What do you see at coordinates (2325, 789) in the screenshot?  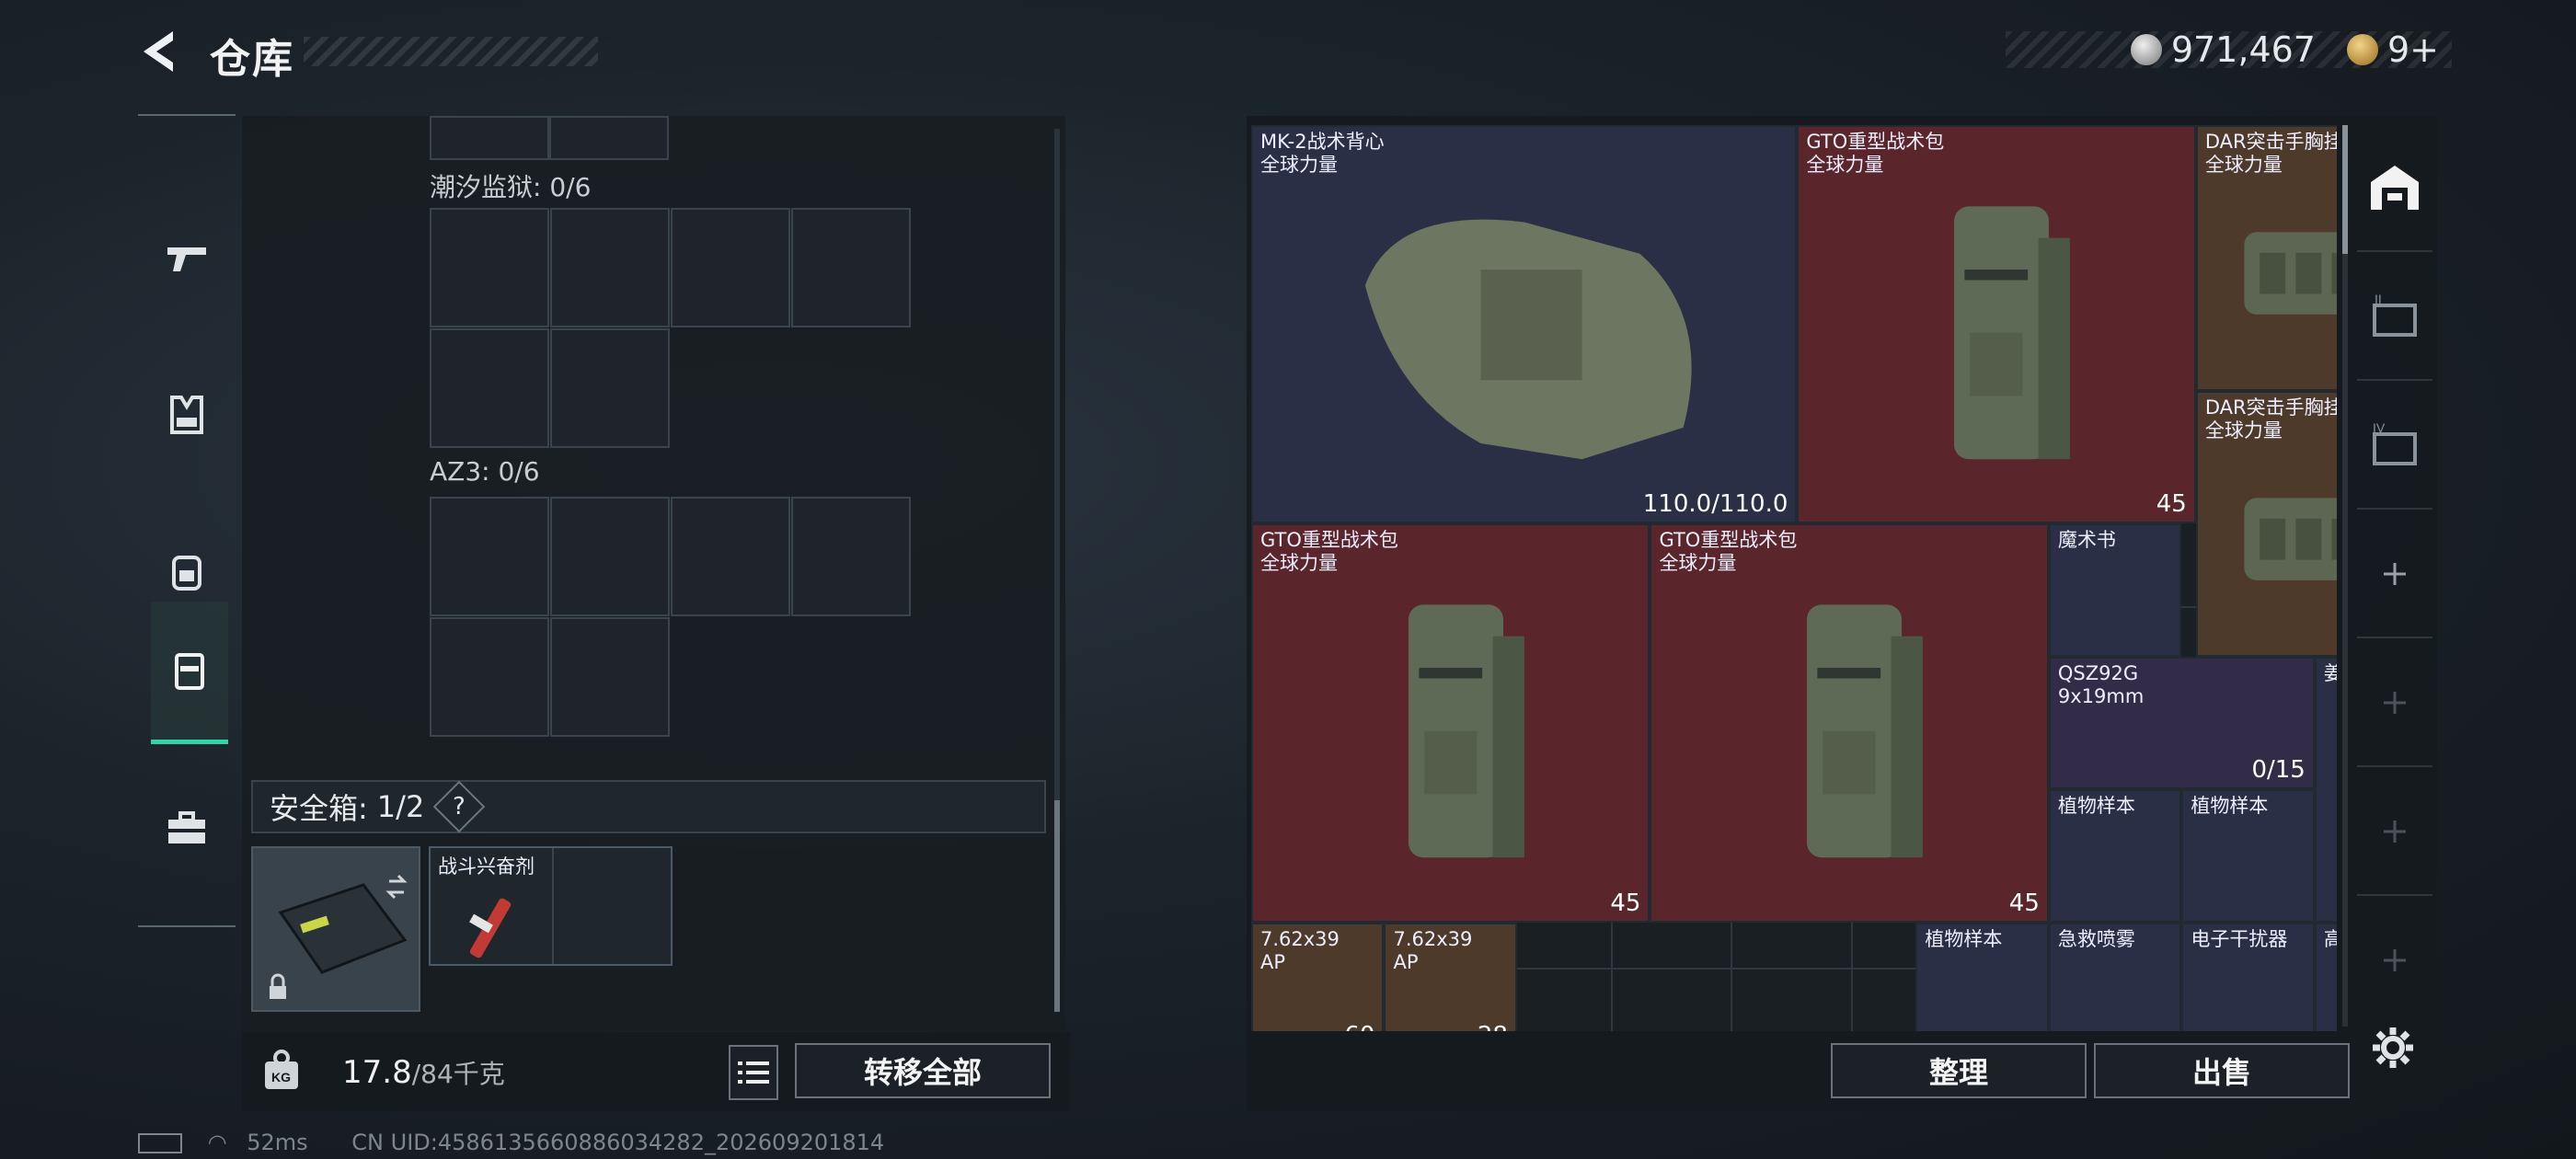 I see `stash-item-ginger: 姜饼人` at bounding box center [2325, 789].